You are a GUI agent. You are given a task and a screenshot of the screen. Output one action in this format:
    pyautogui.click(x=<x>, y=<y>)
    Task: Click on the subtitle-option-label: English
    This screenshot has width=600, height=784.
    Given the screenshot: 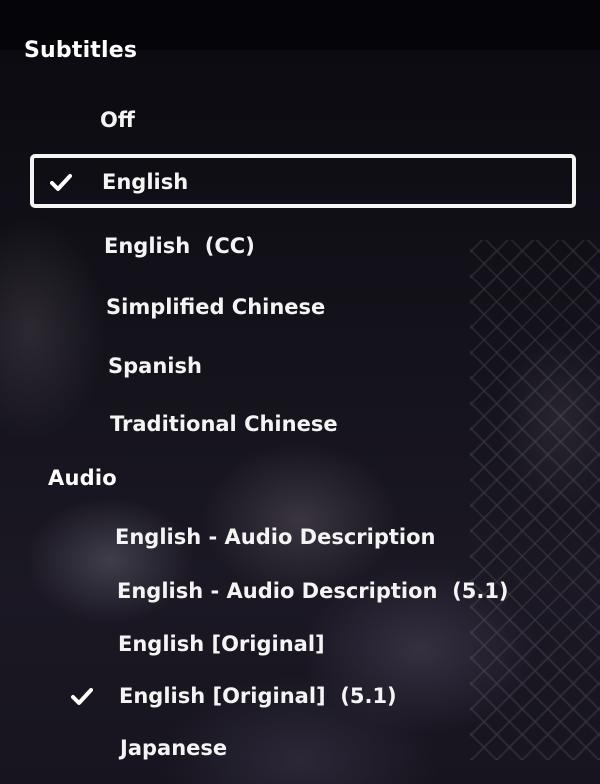 What is the action you would take?
    pyautogui.click(x=145, y=182)
    